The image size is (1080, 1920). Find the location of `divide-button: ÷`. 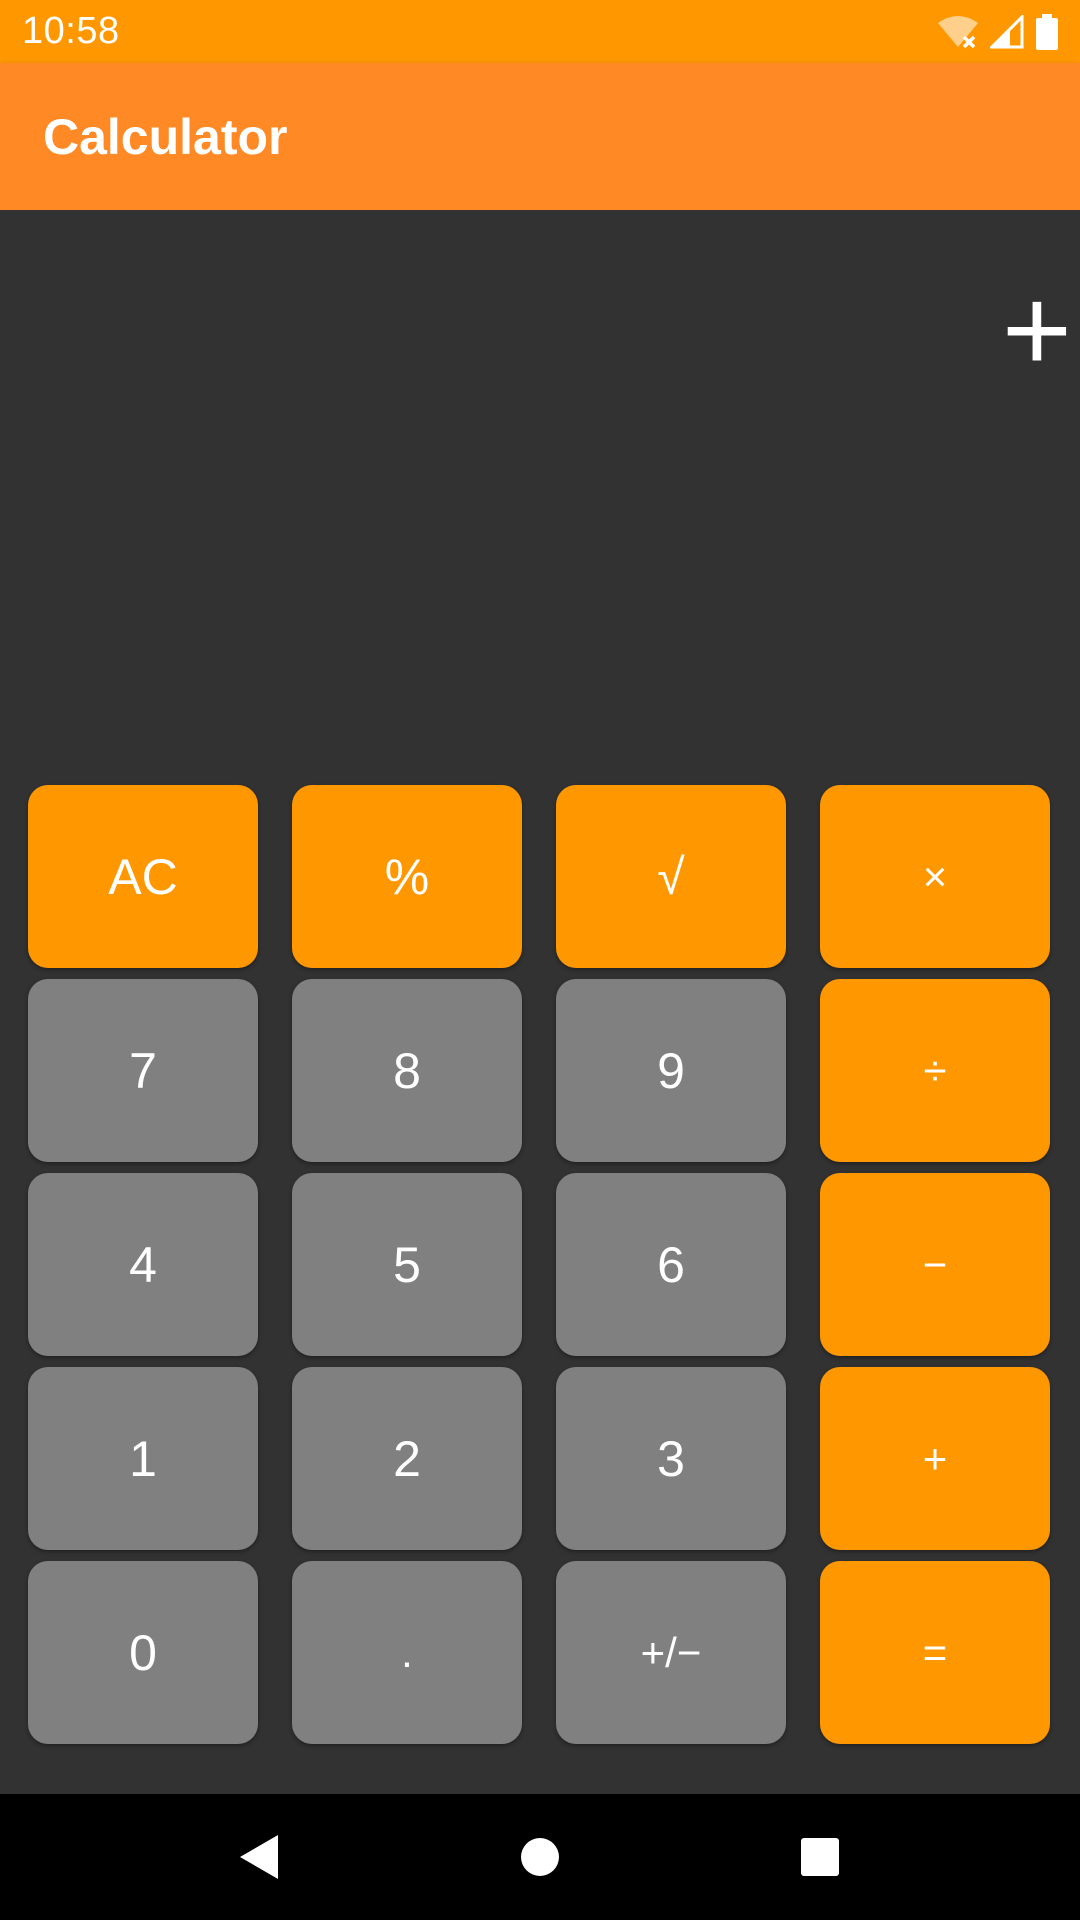

divide-button: ÷ is located at coordinates (935, 1070).